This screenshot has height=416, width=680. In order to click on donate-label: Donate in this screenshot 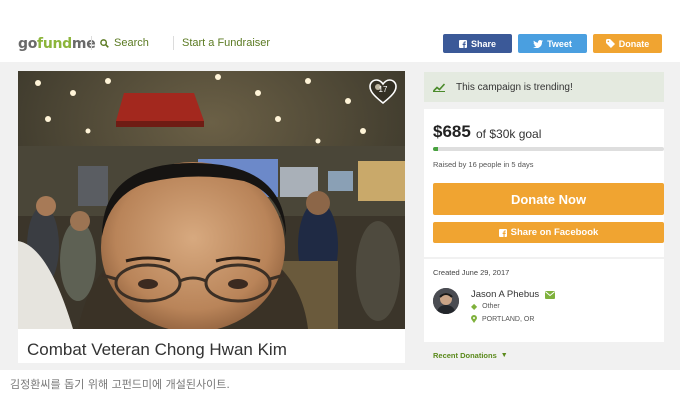, I will do `click(634, 43)`.